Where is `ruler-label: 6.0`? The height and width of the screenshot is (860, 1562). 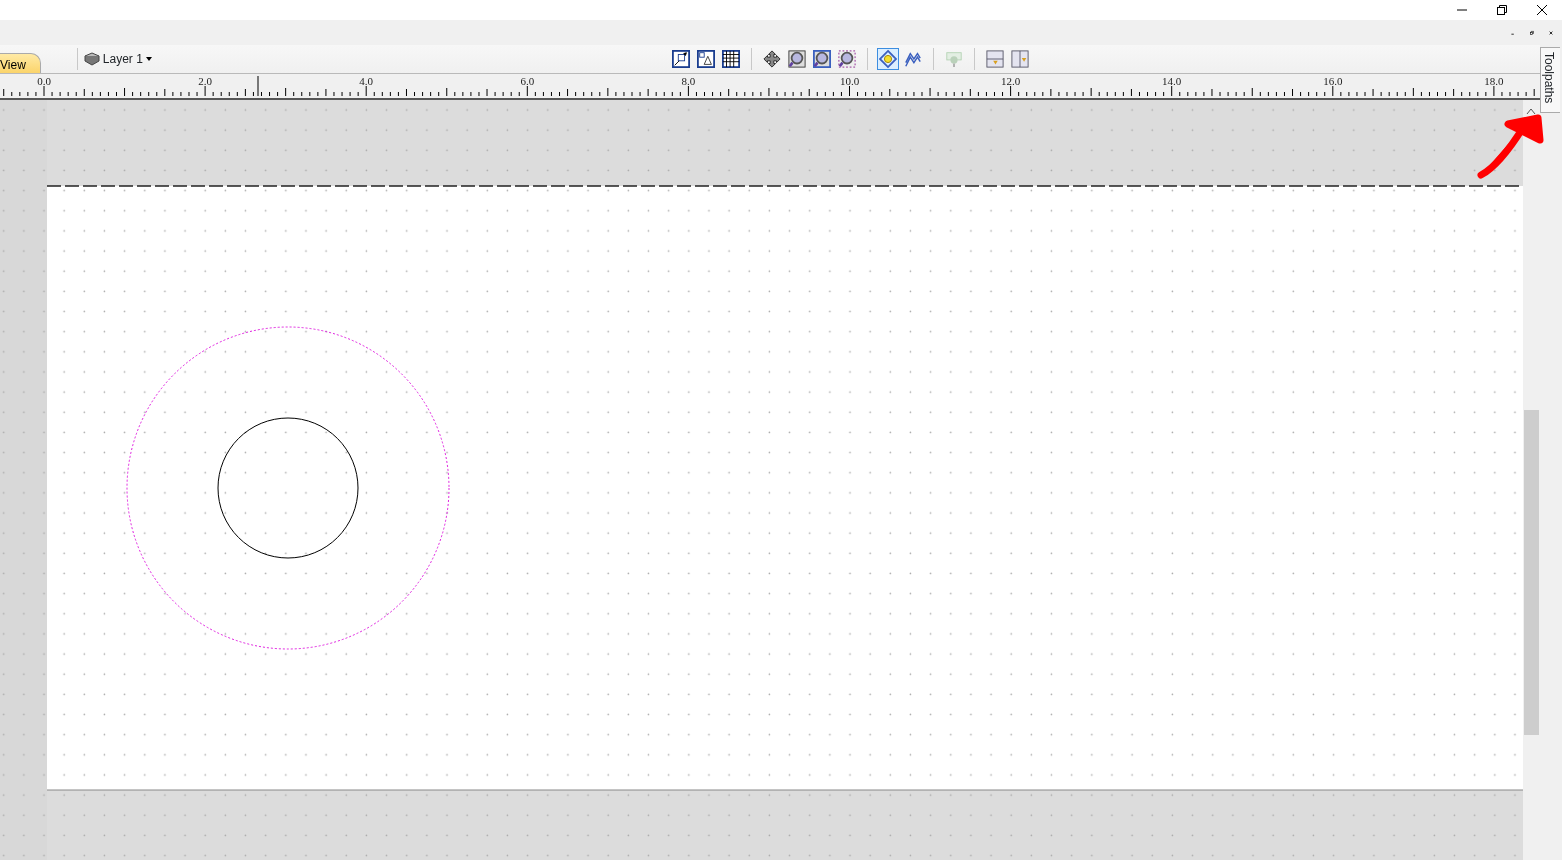 ruler-label: 6.0 is located at coordinates (527, 81).